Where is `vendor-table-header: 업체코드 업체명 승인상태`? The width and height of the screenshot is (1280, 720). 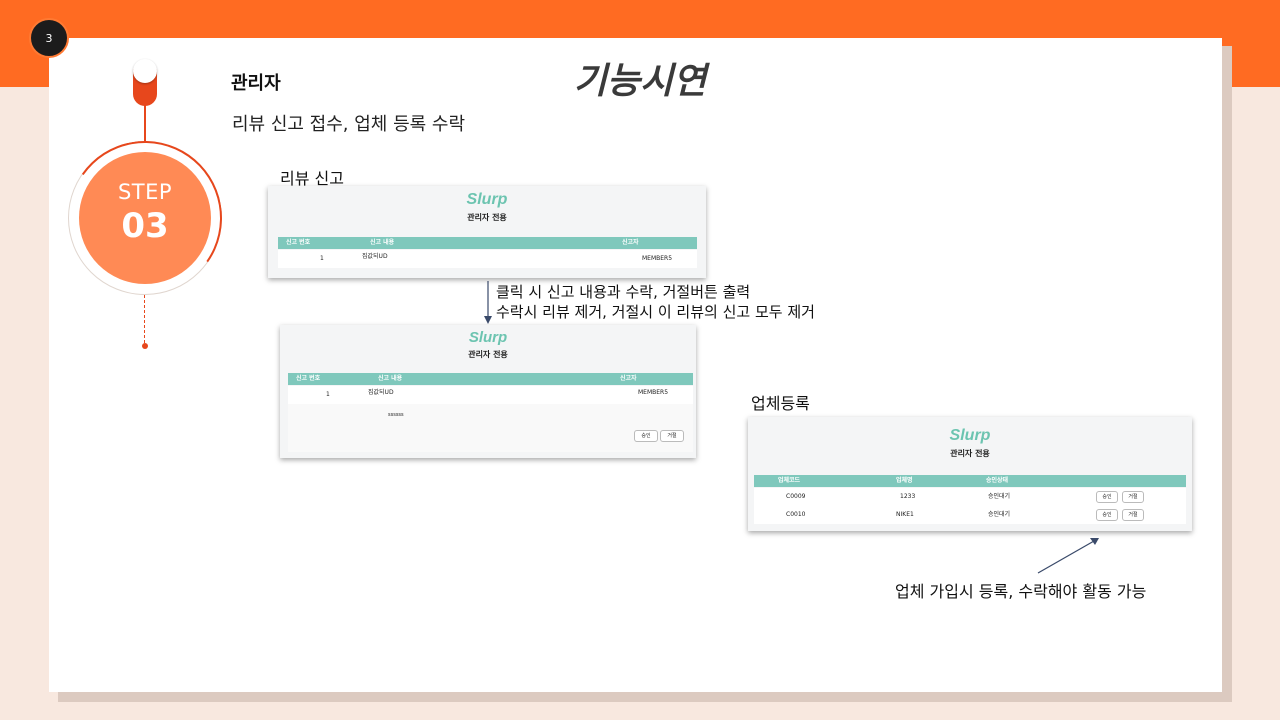
vendor-table-header: 업체코드 업체명 승인상태 is located at coordinates (970, 481).